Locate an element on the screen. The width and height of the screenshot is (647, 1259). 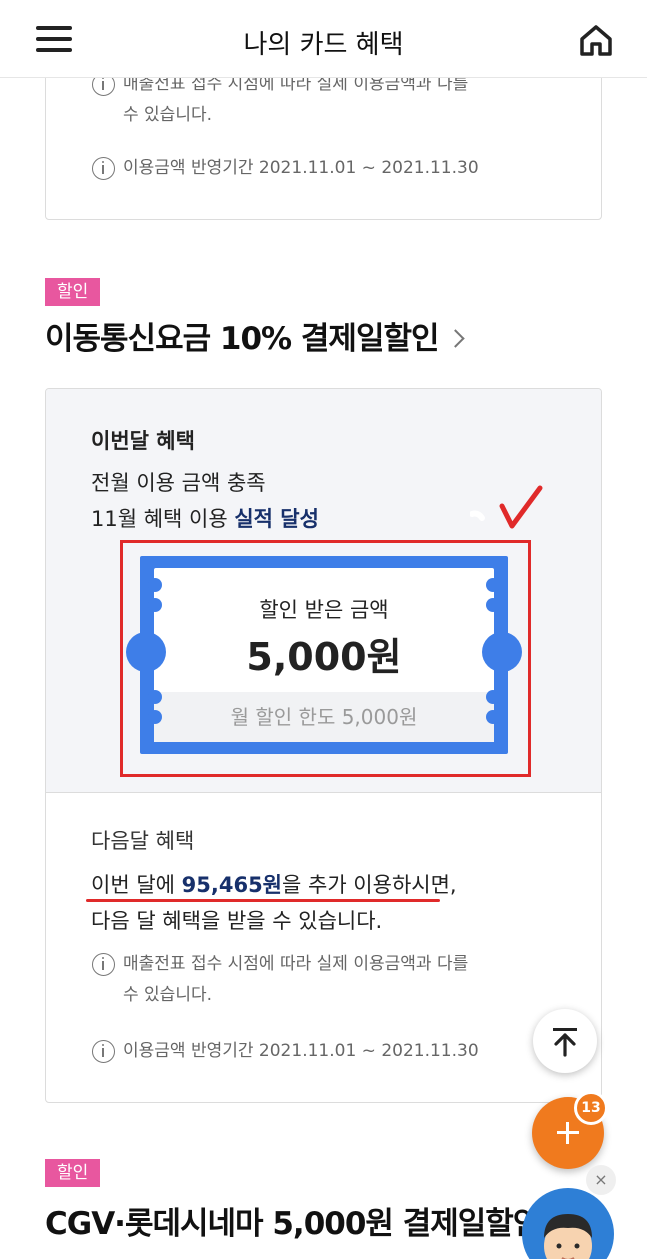
app-header: 나의 카드 혜택 is located at coordinates (323, 39).